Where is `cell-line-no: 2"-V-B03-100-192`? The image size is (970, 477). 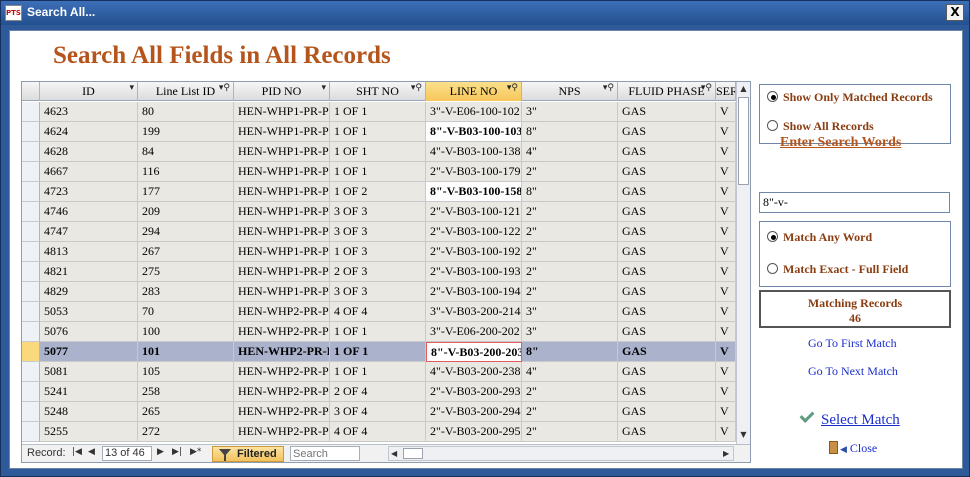
cell-line-no: 2"-V-B03-100-192 is located at coordinates (474, 252).